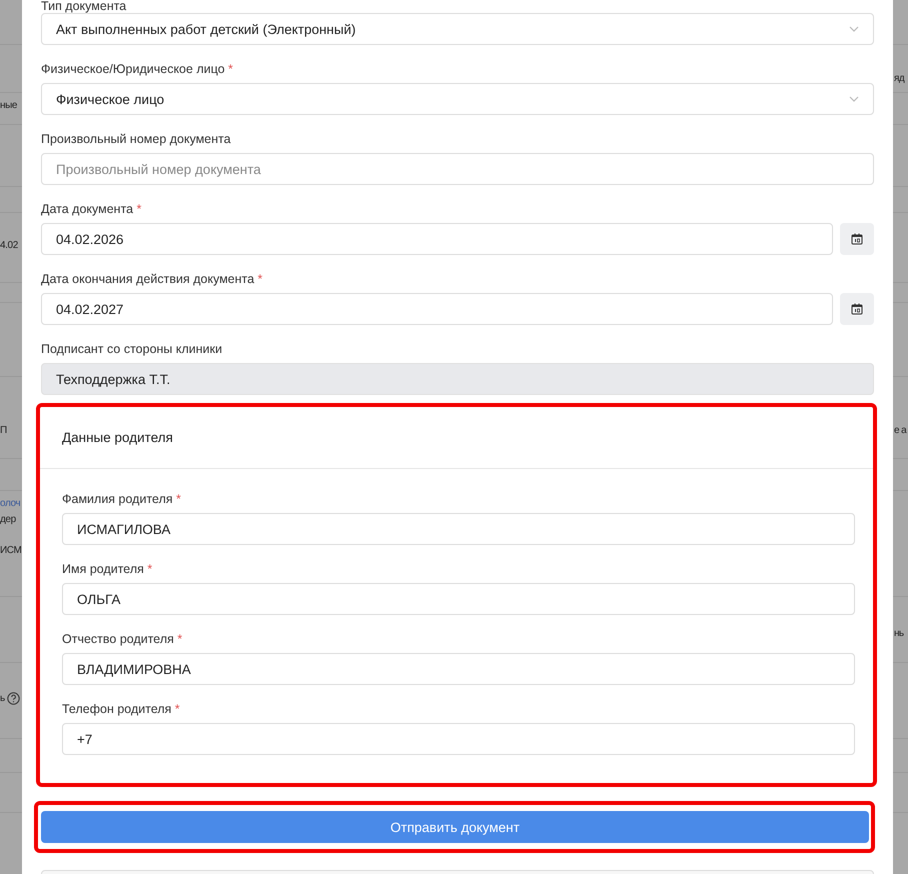 This screenshot has height=874, width=908. I want to click on field-label: Физическое/Юридическое лицо *, so click(137, 69).